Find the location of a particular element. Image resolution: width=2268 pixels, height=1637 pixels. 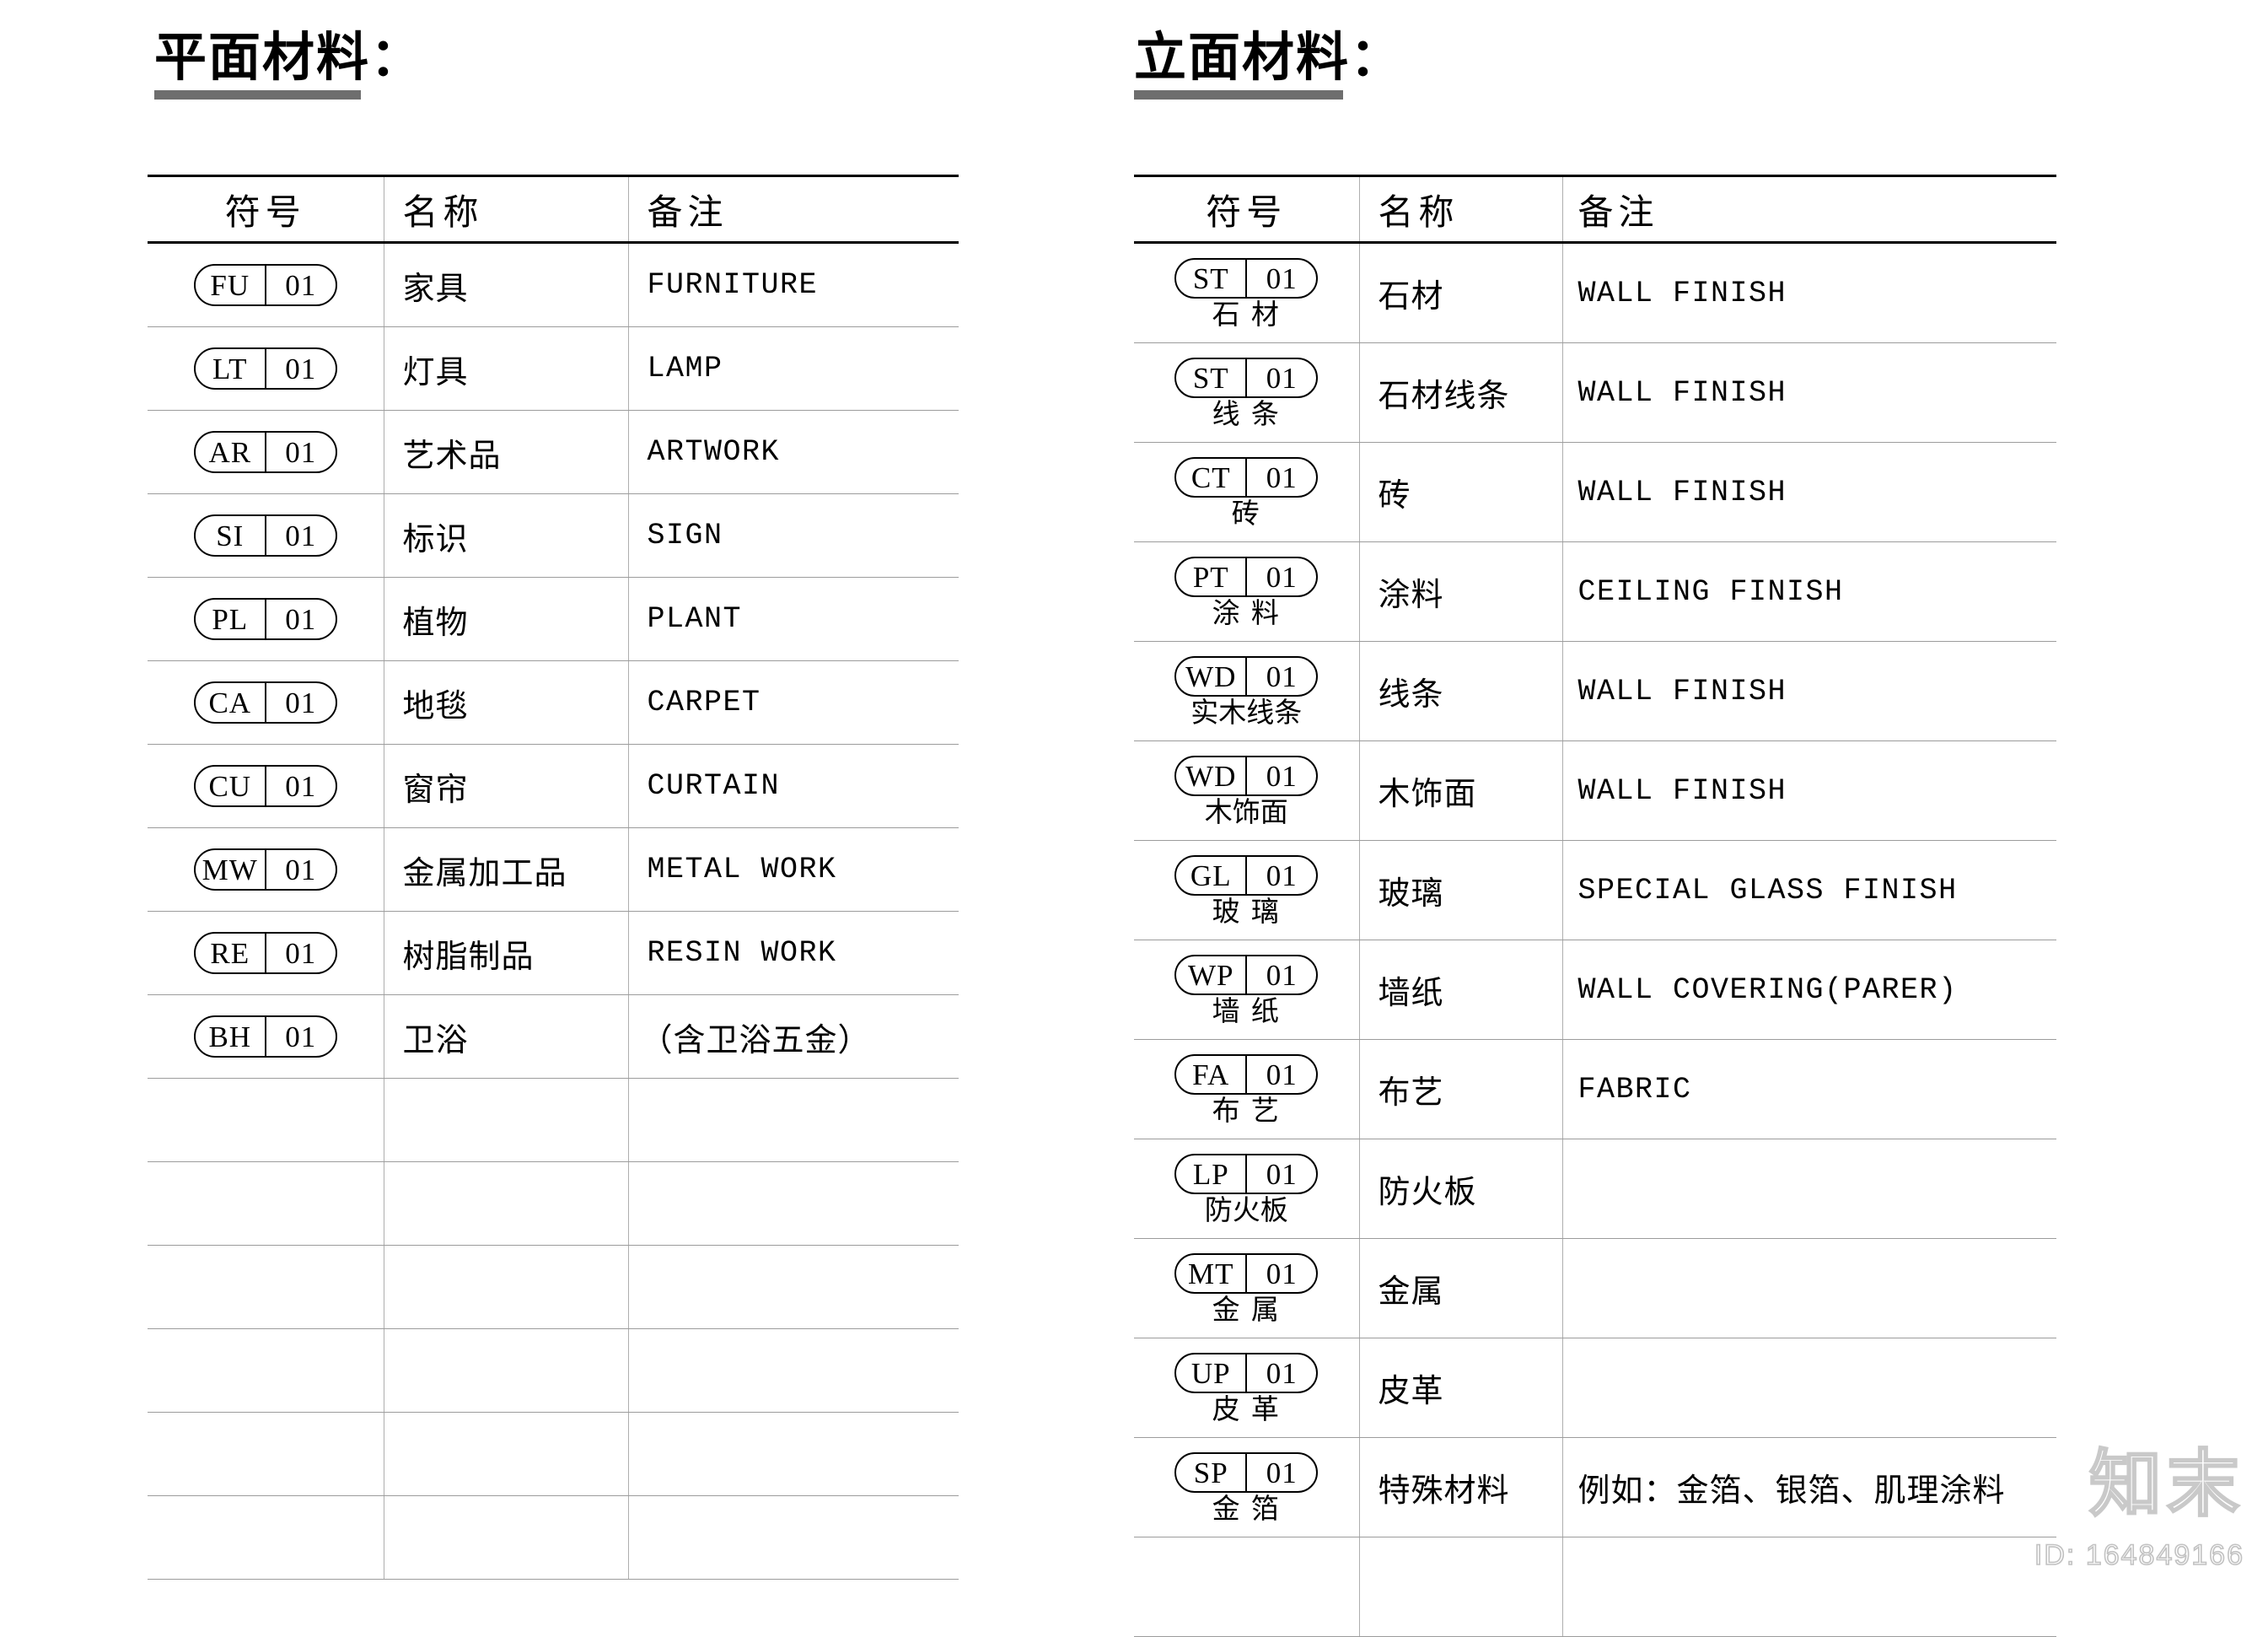

material-code-symbol: BH 01 is located at coordinates (265, 1036).